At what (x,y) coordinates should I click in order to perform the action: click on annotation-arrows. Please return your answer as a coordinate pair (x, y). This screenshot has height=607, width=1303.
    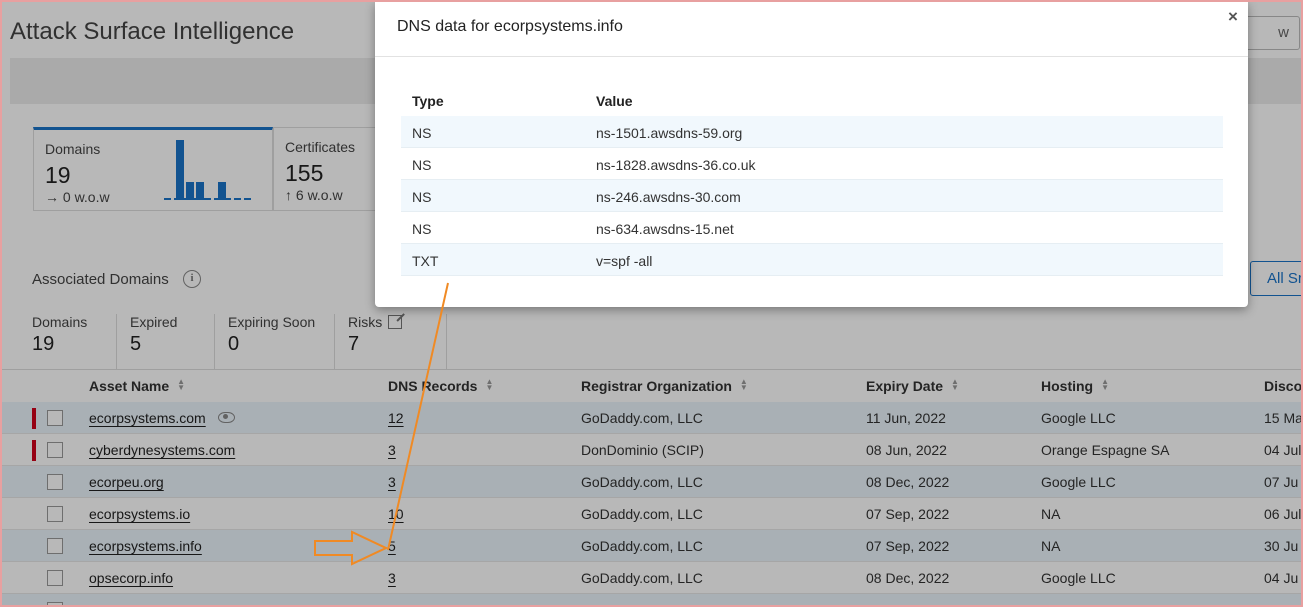
    Looking at the image, I should click on (381, 424).